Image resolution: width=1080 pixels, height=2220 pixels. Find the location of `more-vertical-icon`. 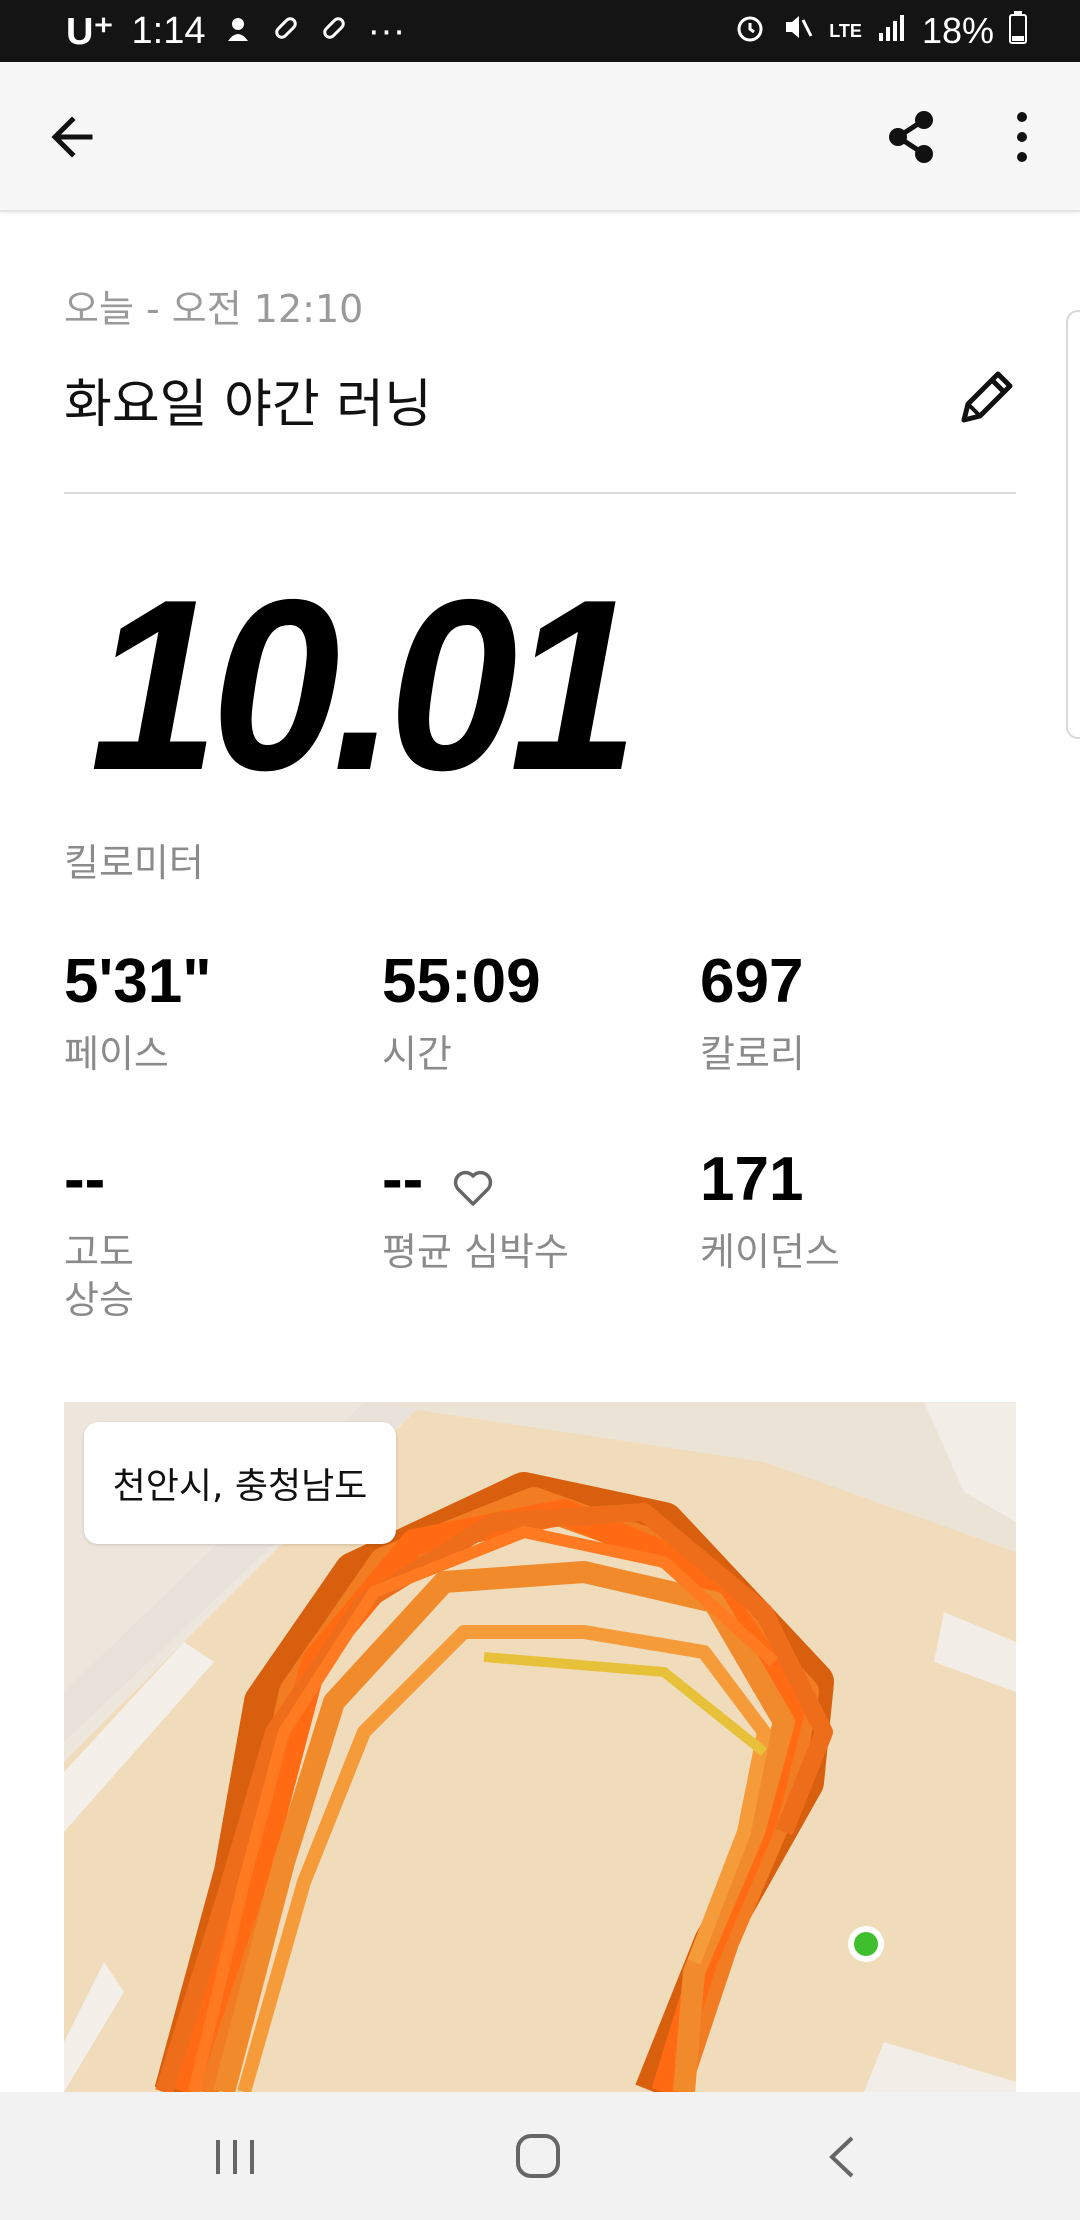

more-vertical-icon is located at coordinates (1022, 137).